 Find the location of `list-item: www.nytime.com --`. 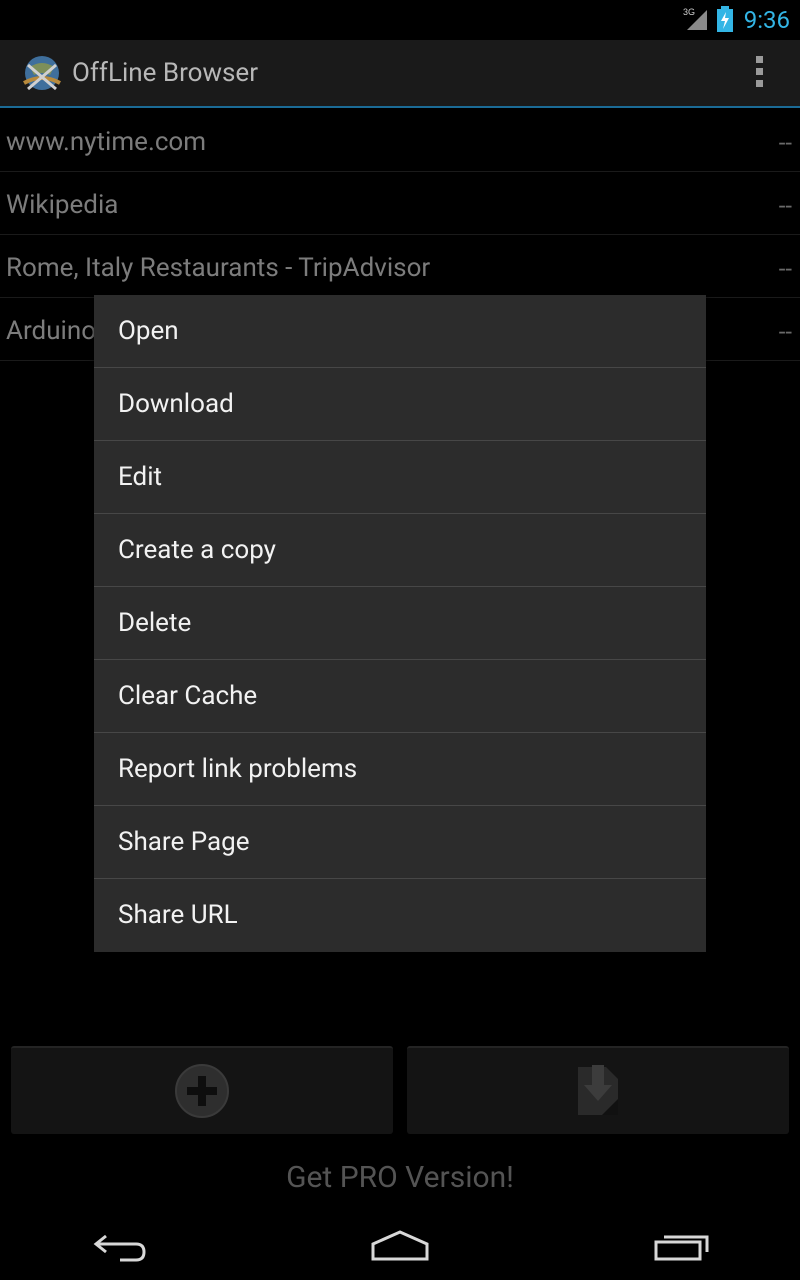

list-item: www.nytime.com -- is located at coordinates (400, 140).